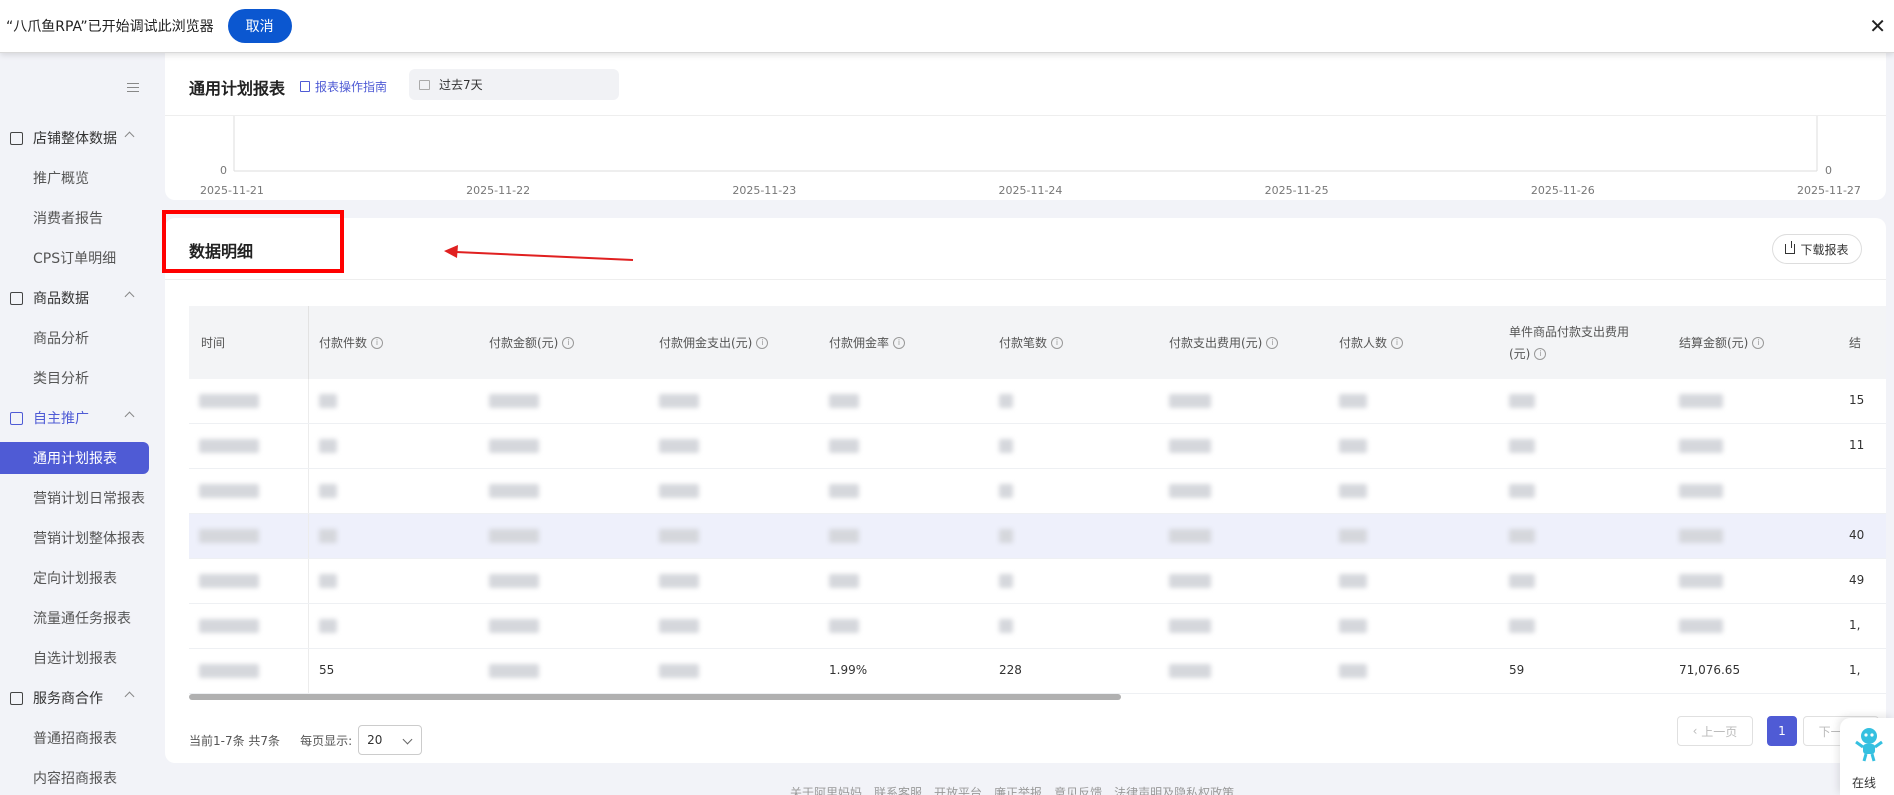 The image size is (1894, 795). Describe the element at coordinates (514, 84) in the screenshot. I see `date-range-picker: 过去7天` at that location.